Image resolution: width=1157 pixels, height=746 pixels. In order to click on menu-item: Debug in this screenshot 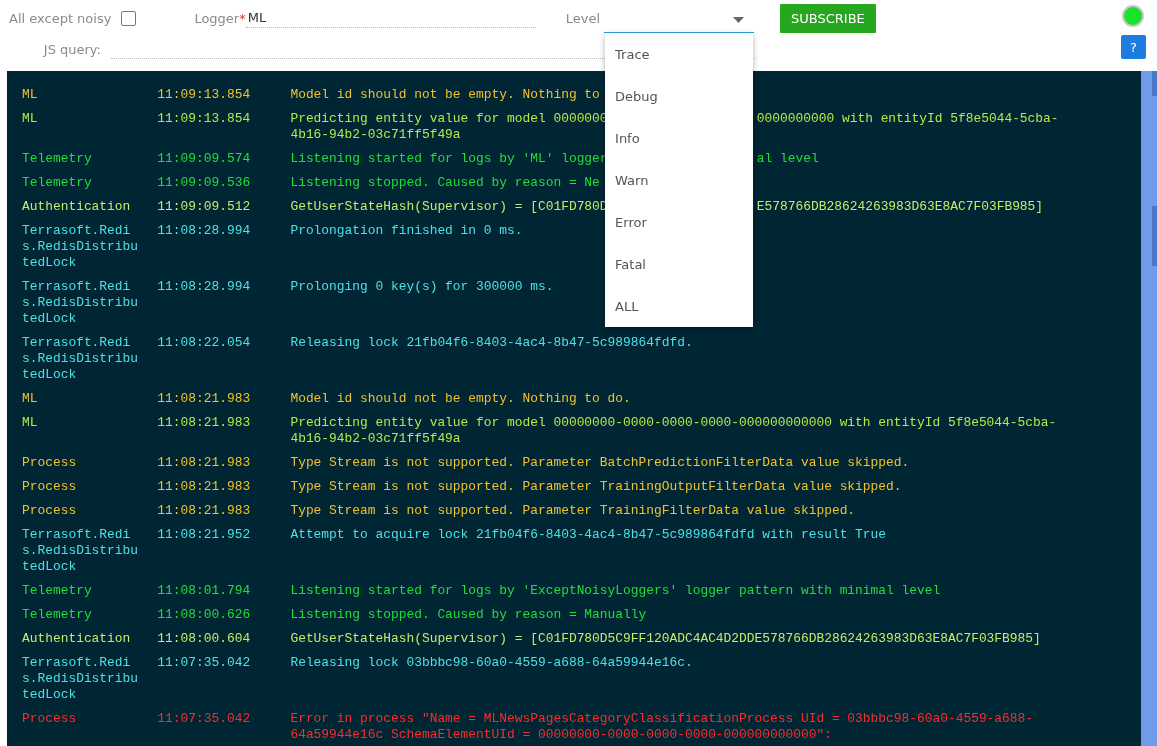, I will do `click(679, 96)`.